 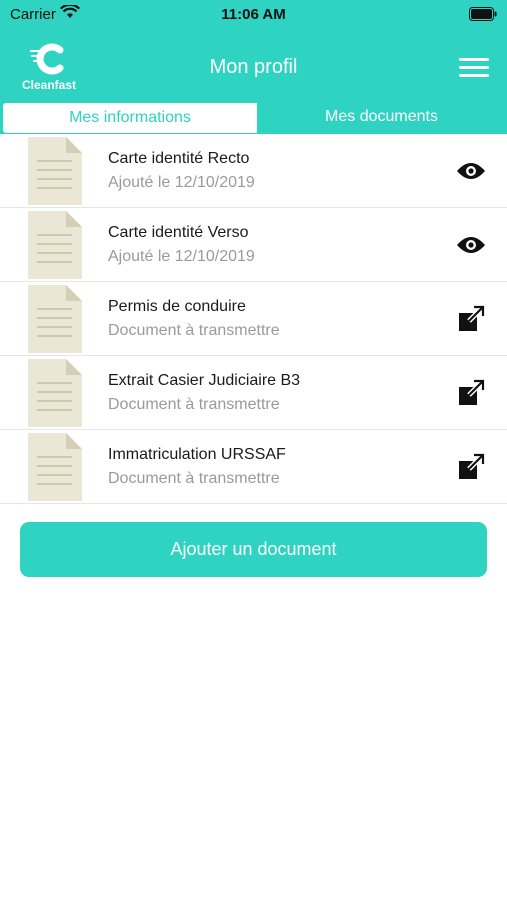 I want to click on tab-mes-informations: Mes informations, so click(x=130, y=118).